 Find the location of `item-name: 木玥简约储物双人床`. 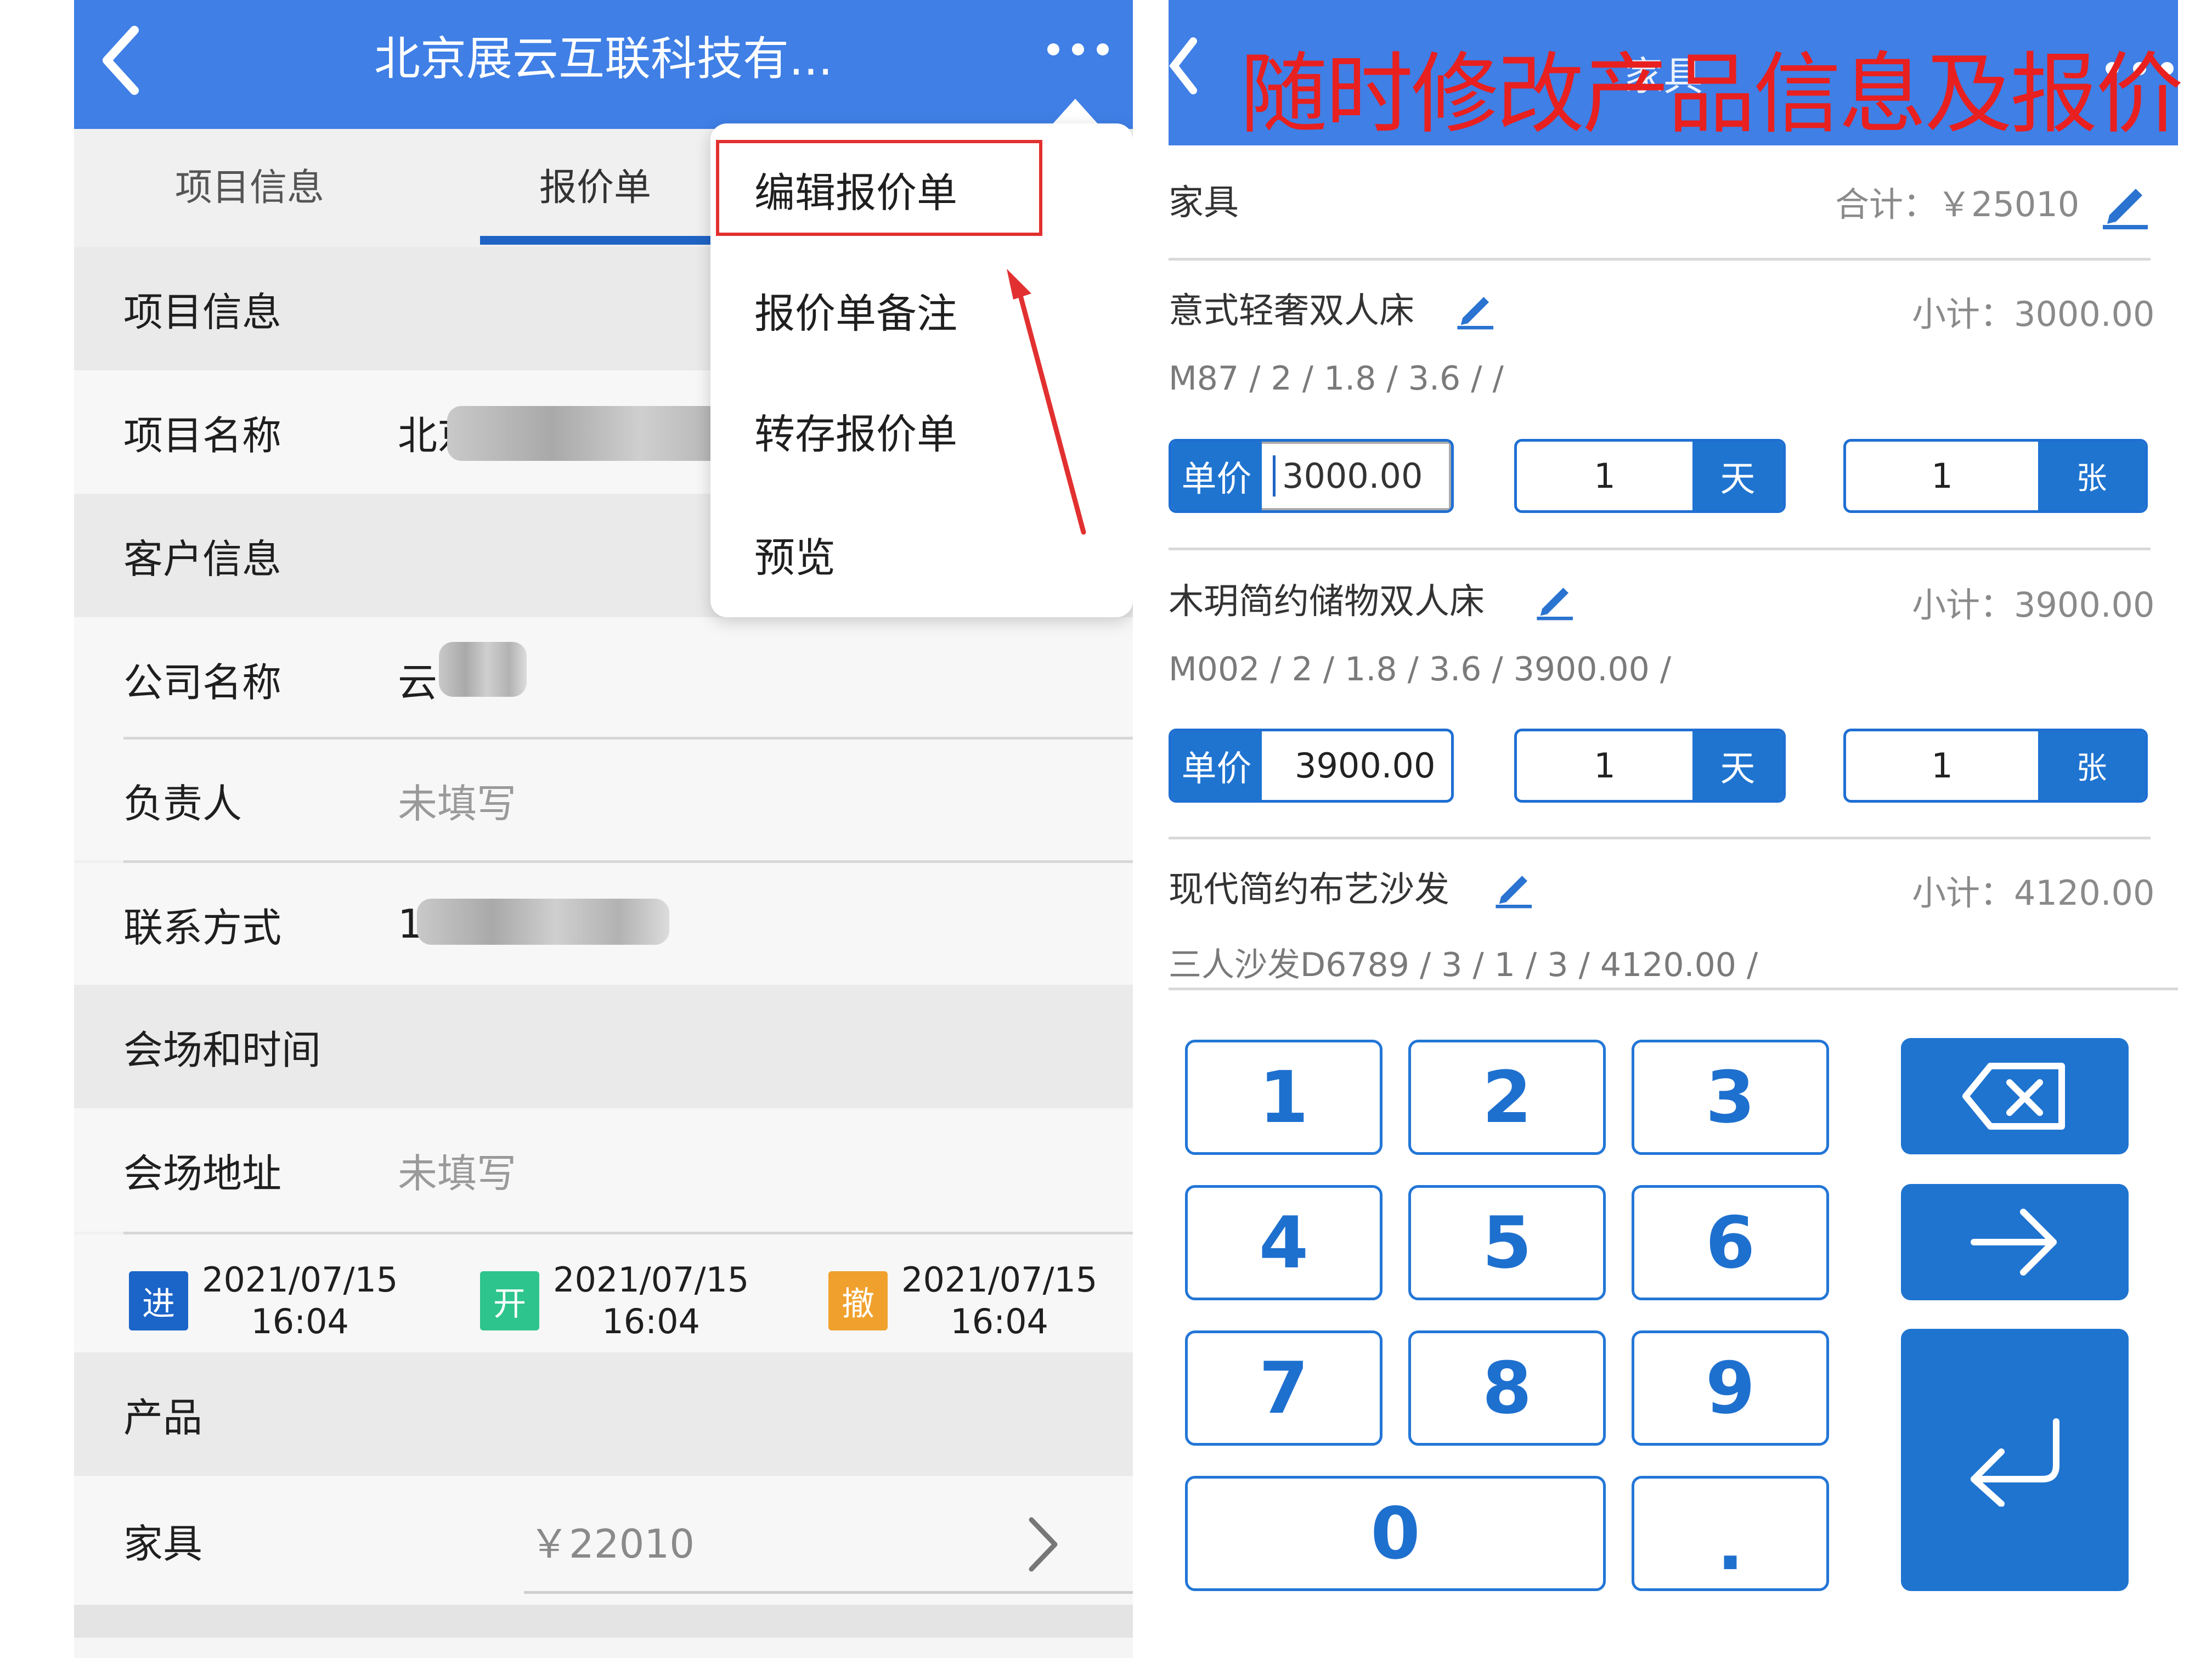

item-name: 木玥简约储物双人床 is located at coordinates (1327, 602).